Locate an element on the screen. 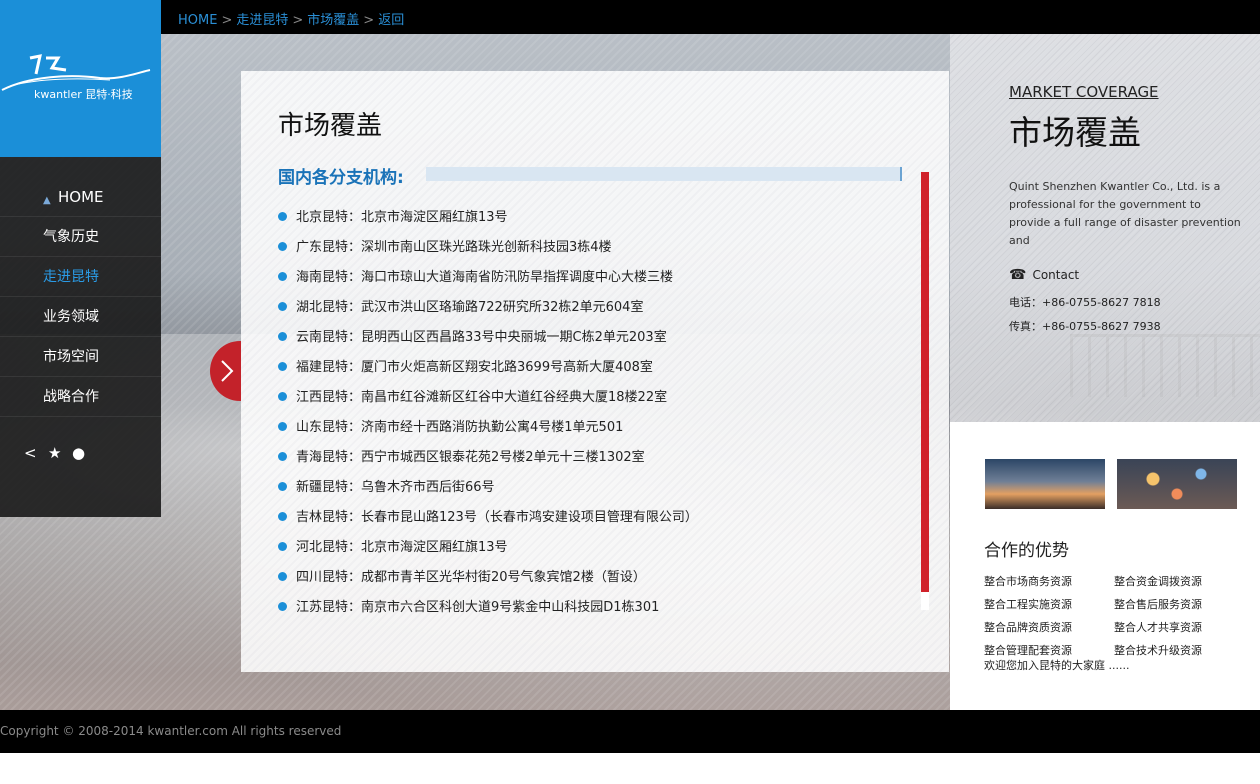  branch-item: 江西昆特：南昌市红谷滩新区红谷中大道红谷经典大厦18楼22室 is located at coordinates (488, 398).